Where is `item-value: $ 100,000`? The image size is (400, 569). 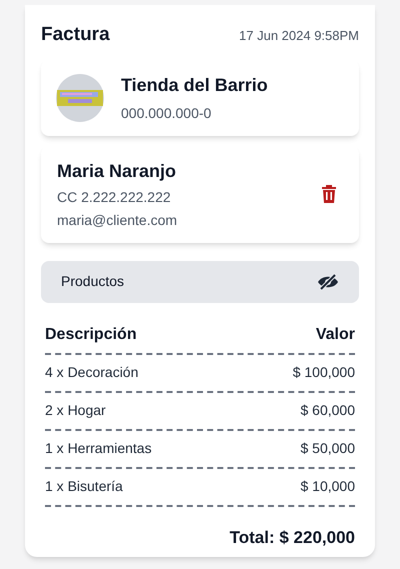 item-value: $ 100,000 is located at coordinates (323, 372).